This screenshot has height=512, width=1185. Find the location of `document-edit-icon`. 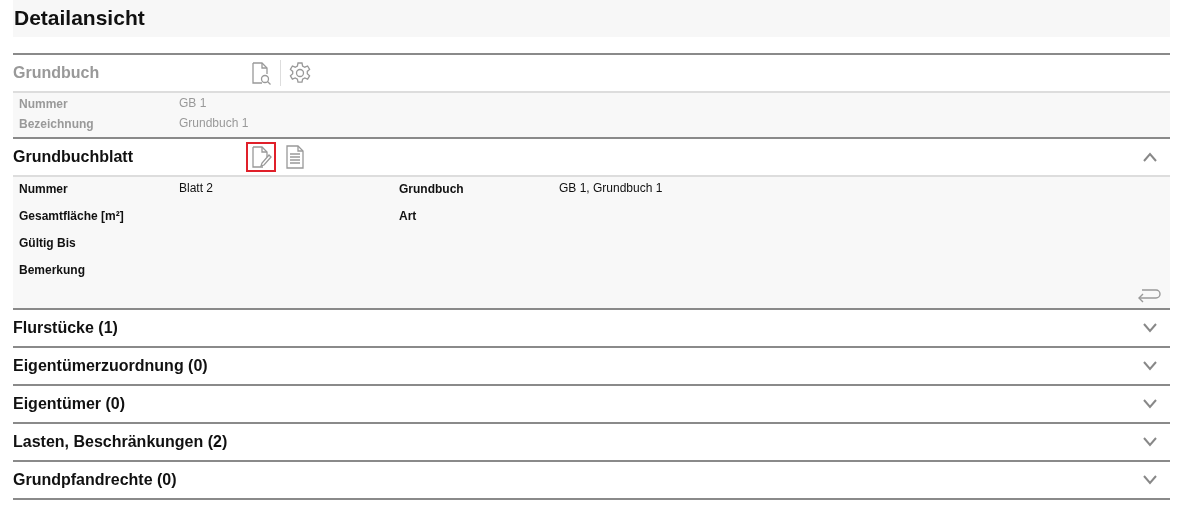

document-edit-icon is located at coordinates (261, 157).